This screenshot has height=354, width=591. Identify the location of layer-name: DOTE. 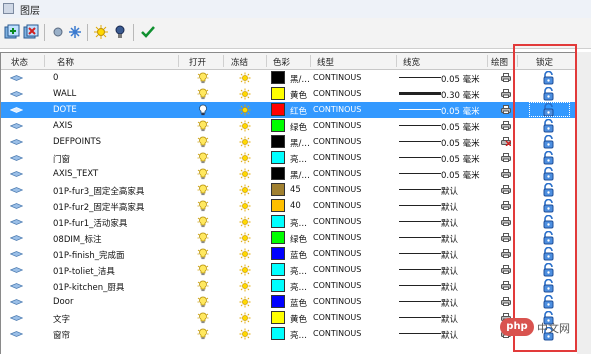
(65, 110).